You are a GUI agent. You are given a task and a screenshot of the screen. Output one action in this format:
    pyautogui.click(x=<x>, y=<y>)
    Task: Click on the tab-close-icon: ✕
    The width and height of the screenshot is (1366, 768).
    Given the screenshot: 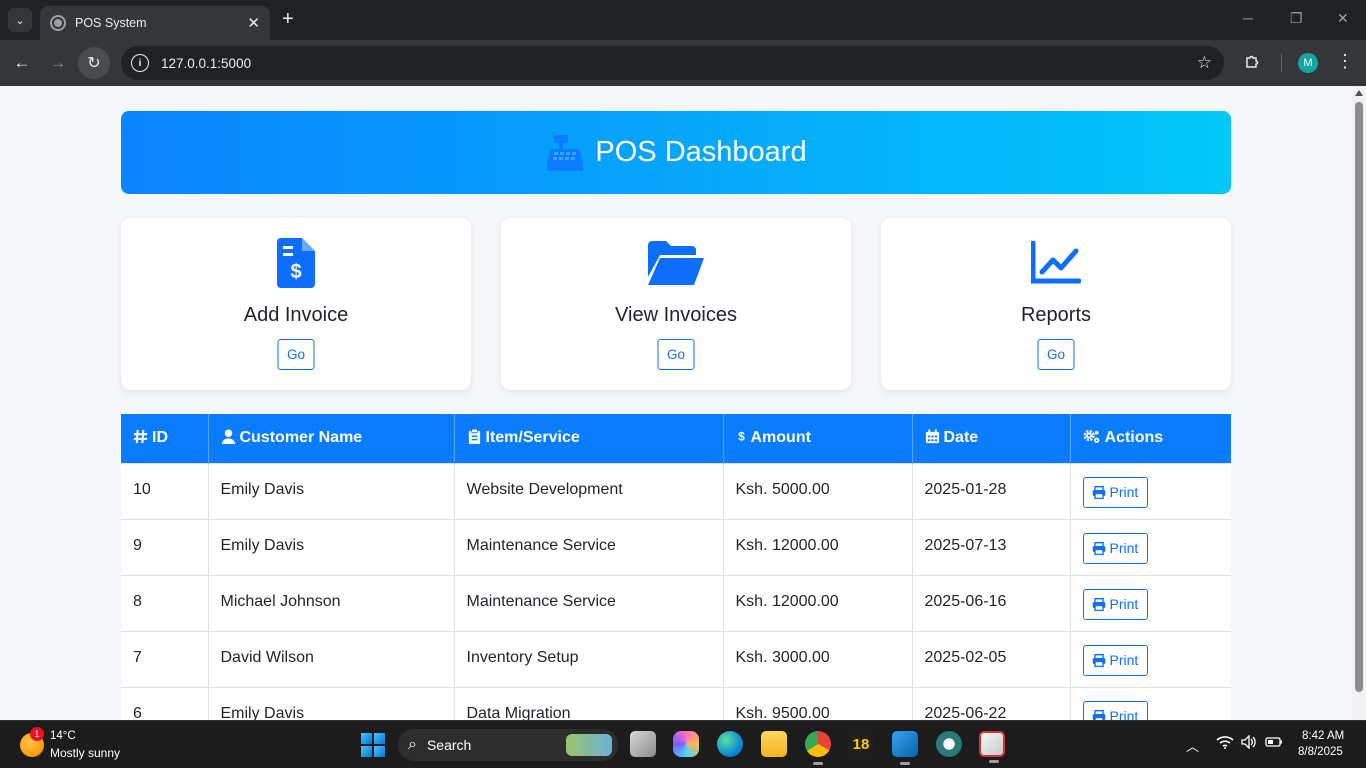 What is the action you would take?
    pyautogui.click(x=253, y=23)
    